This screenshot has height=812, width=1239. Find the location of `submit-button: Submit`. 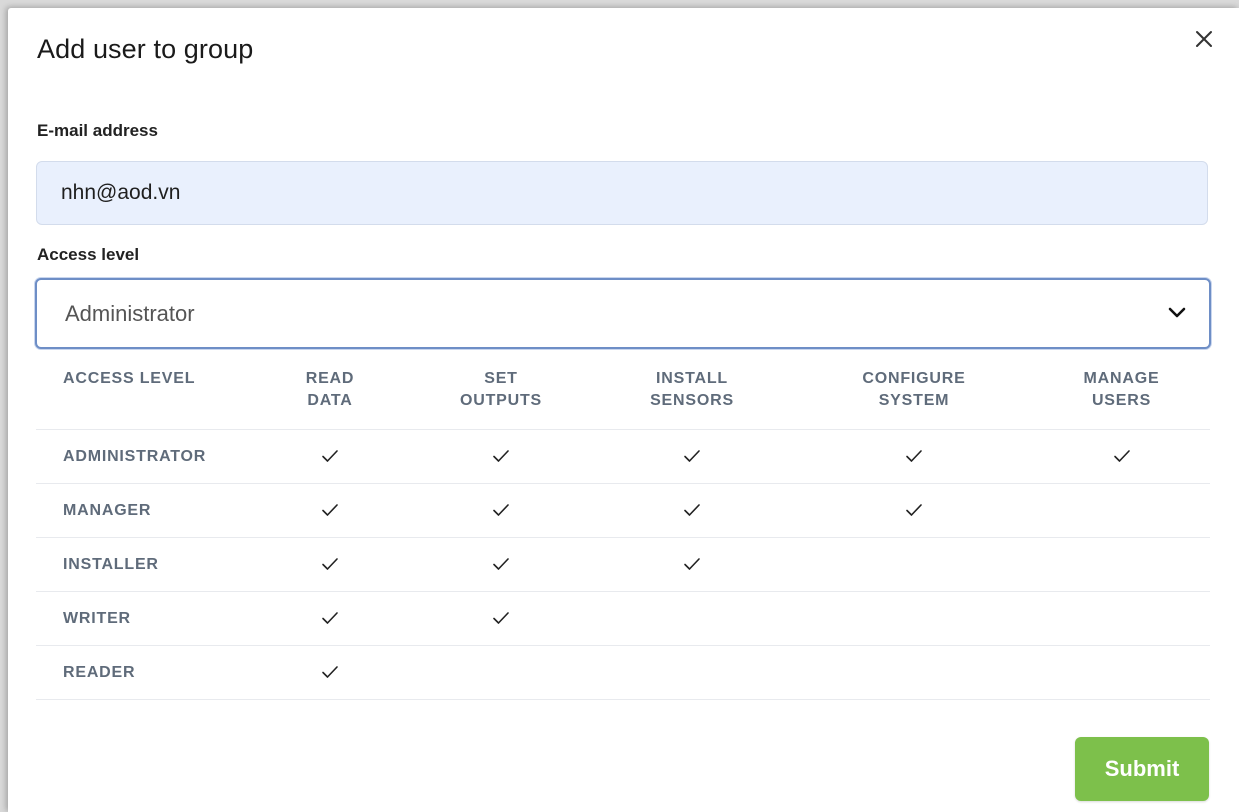

submit-button: Submit is located at coordinates (1142, 769).